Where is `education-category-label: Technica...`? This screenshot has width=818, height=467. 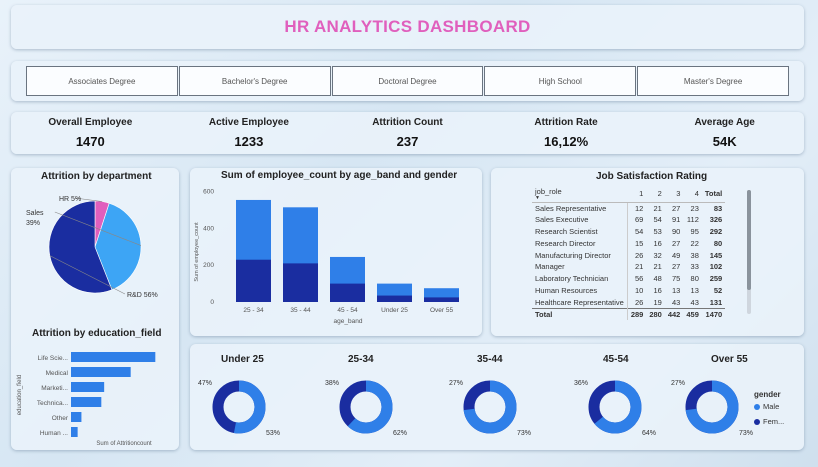
education-category-label: Technica... is located at coordinates (52, 403).